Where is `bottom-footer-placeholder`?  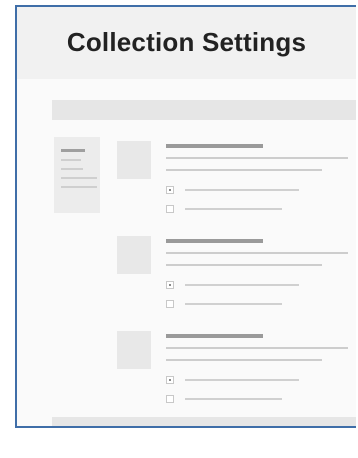 bottom-footer-placeholder is located at coordinates (204, 421).